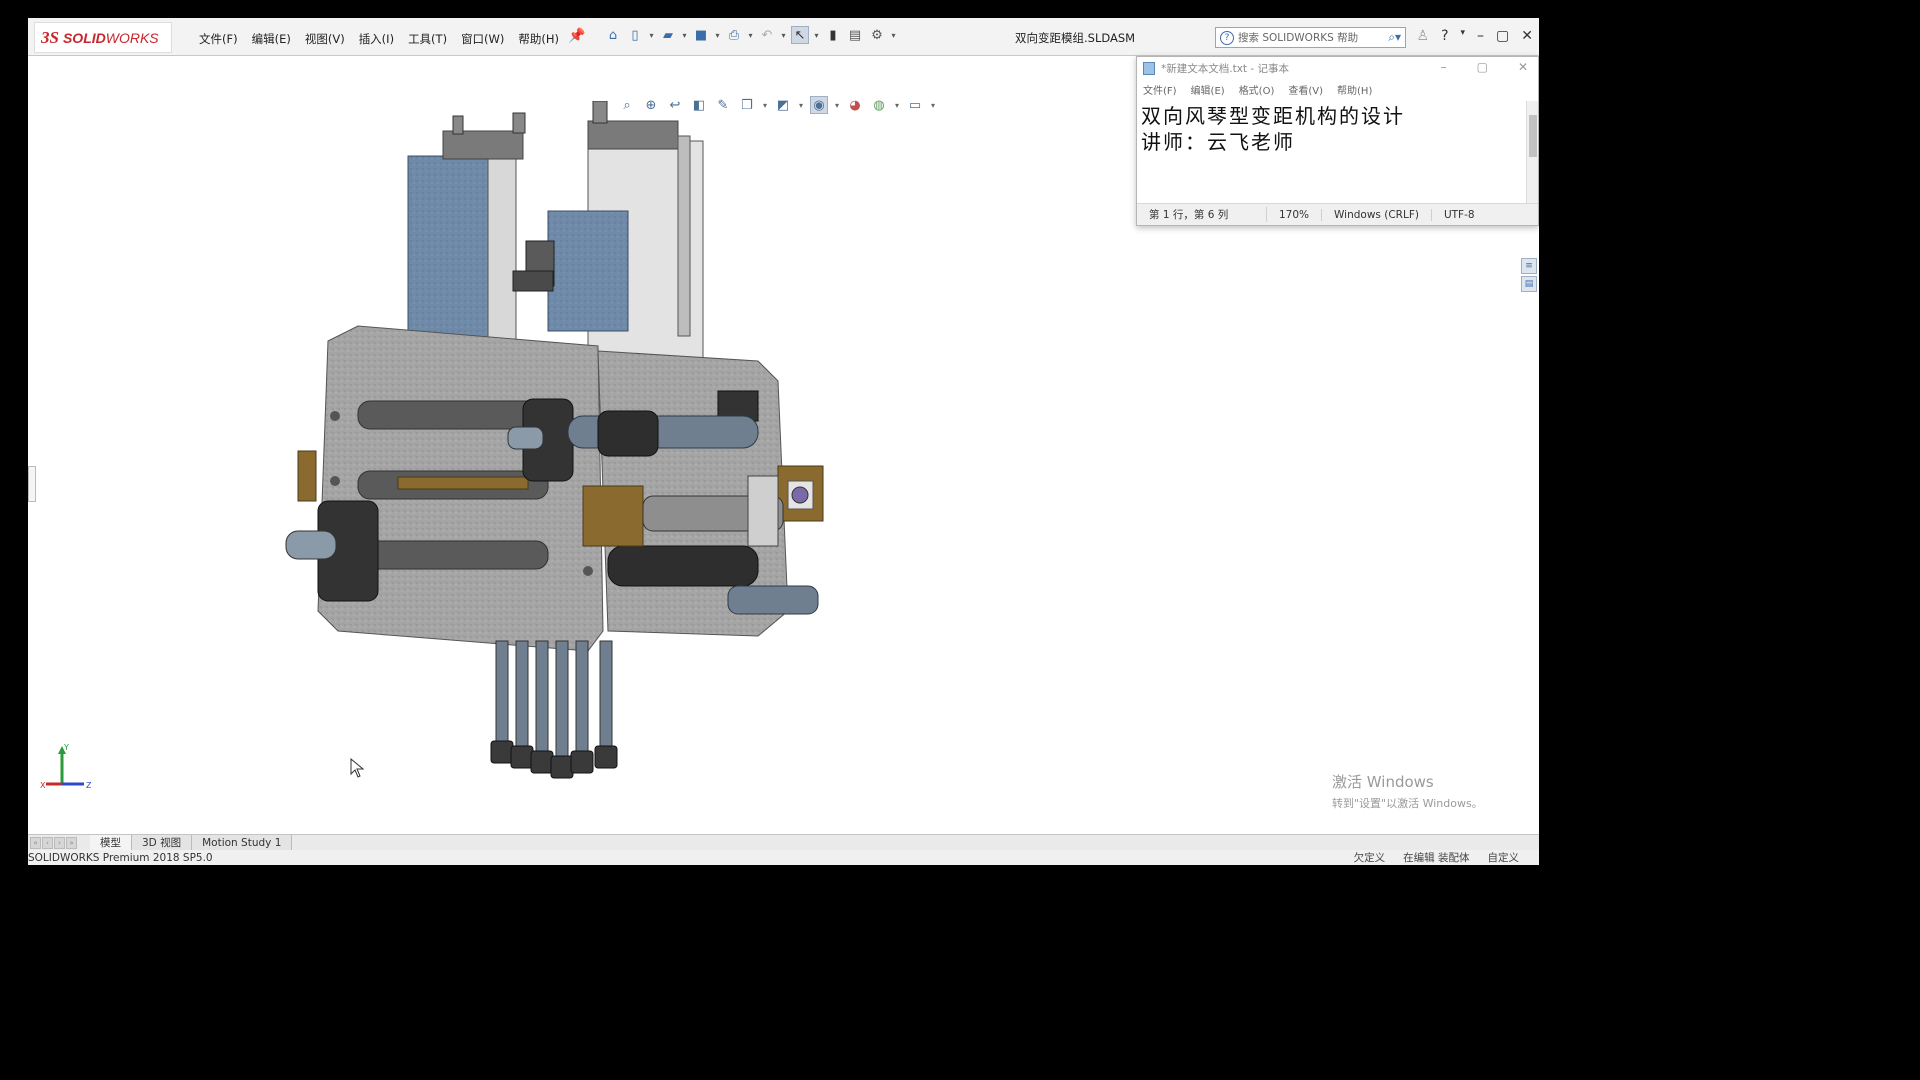  I want to click on svg-text: X, so click(43, 785).